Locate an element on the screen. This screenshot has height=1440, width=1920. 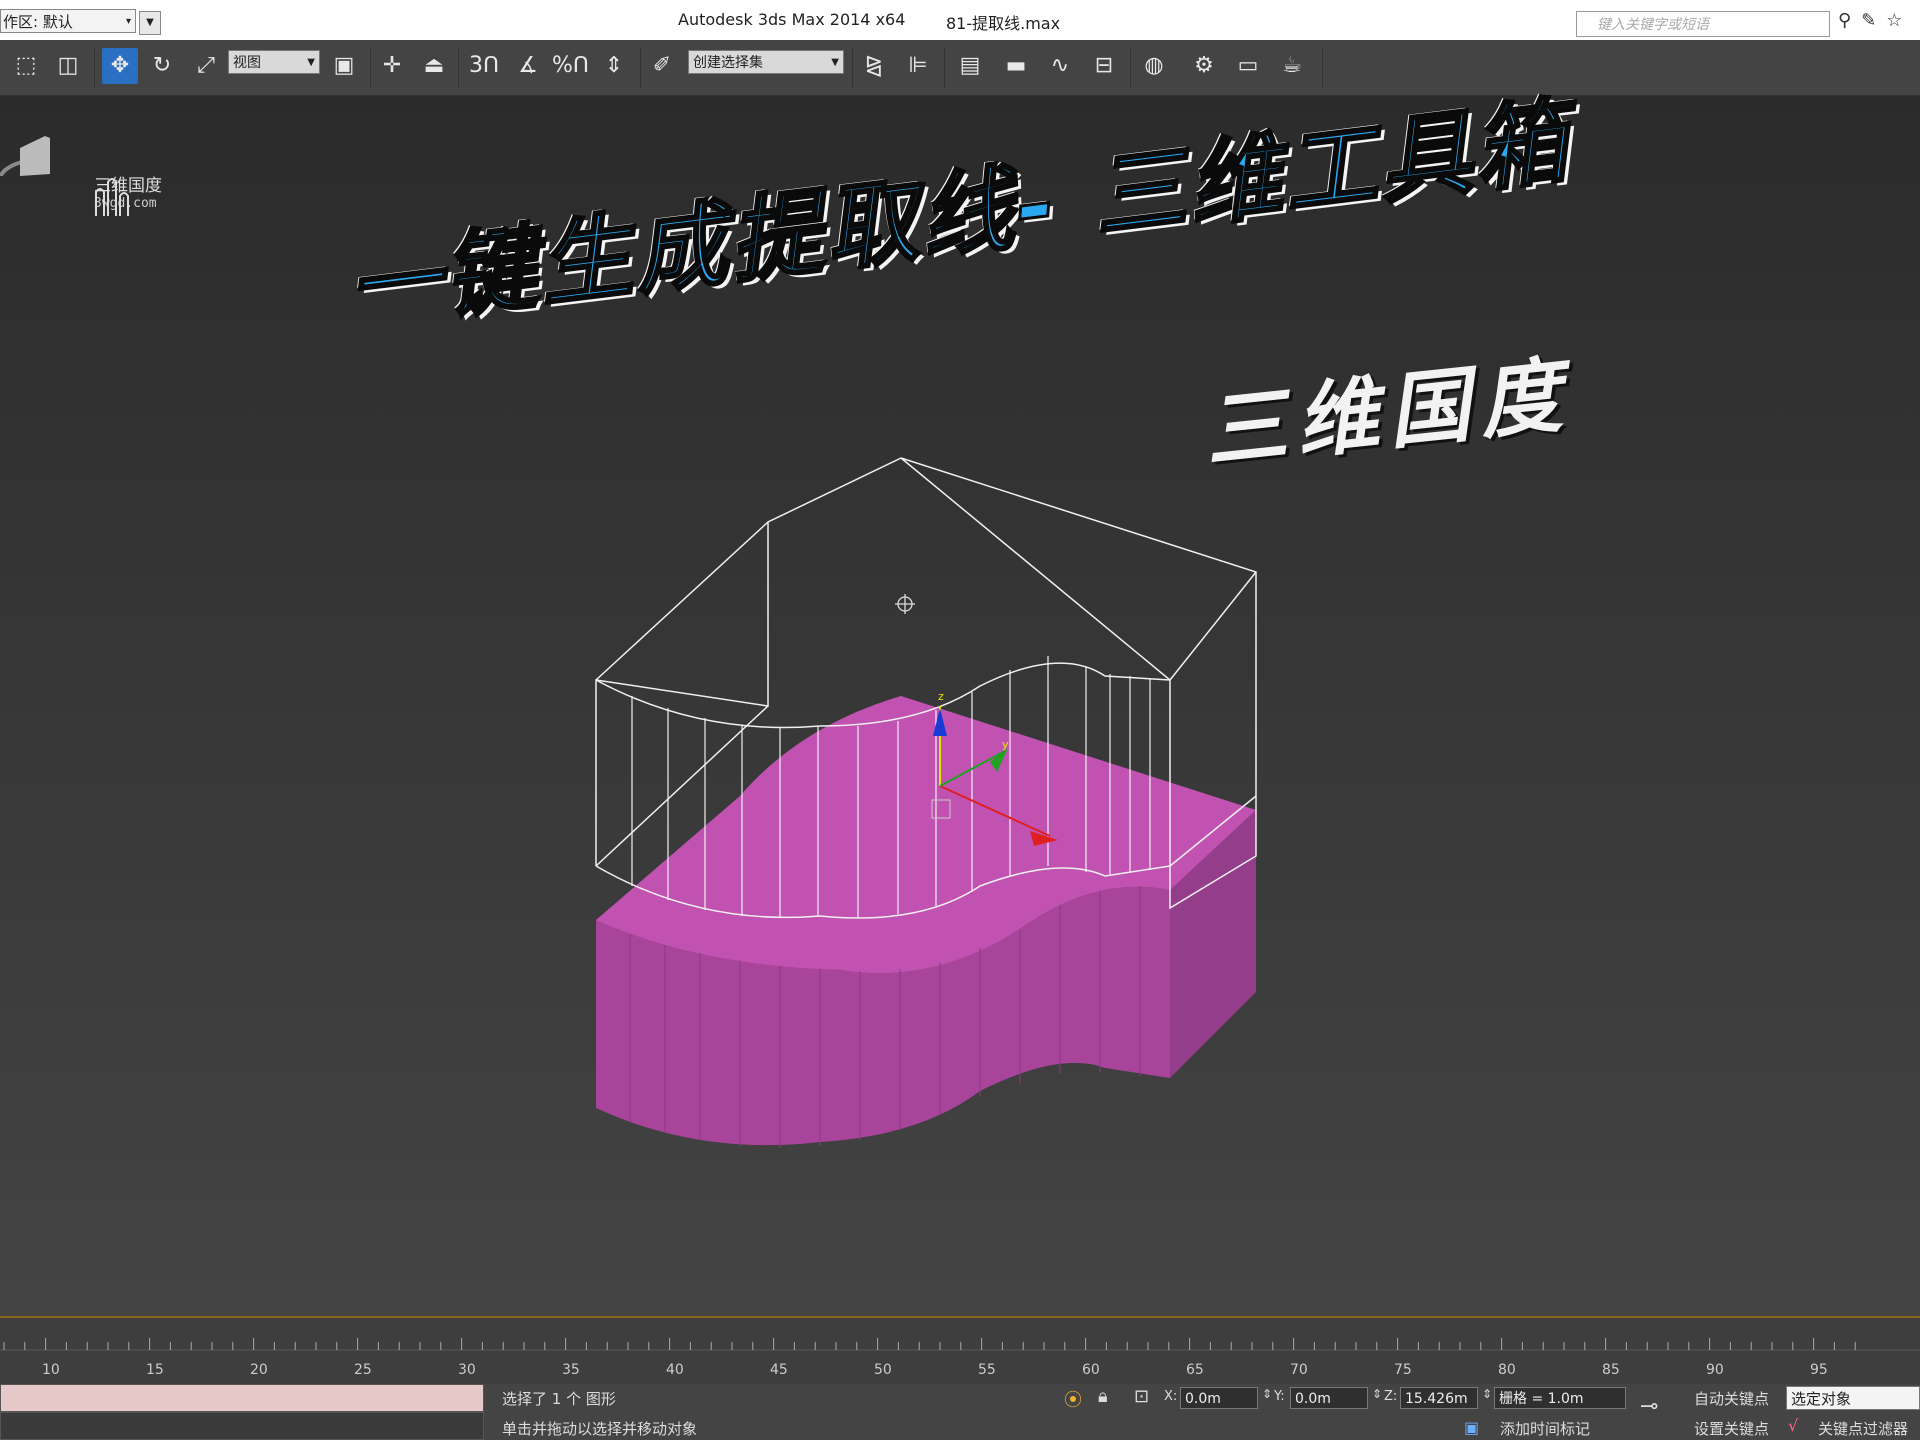
percent-snap-label: % is located at coordinates (562, 65).